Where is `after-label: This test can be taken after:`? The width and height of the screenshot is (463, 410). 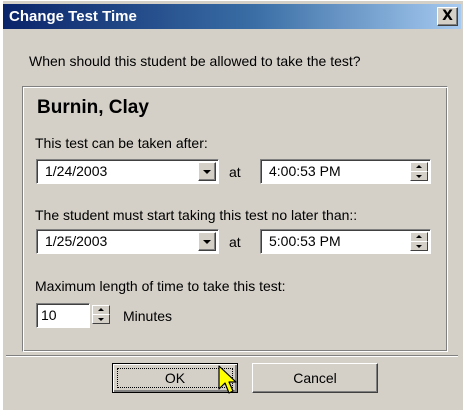
after-label: This test can be taken after: is located at coordinates (121, 143).